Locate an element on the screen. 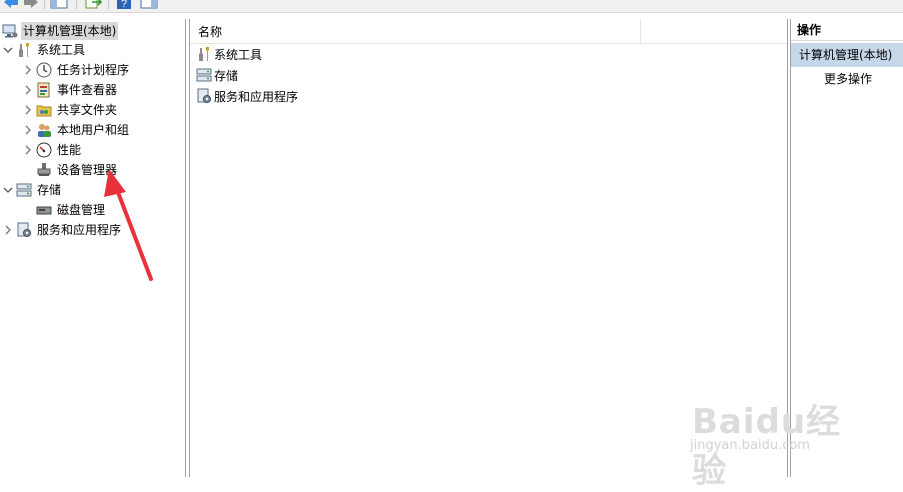 The image size is (903, 492). show-hide-tree-icon is located at coordinates (59, 5).